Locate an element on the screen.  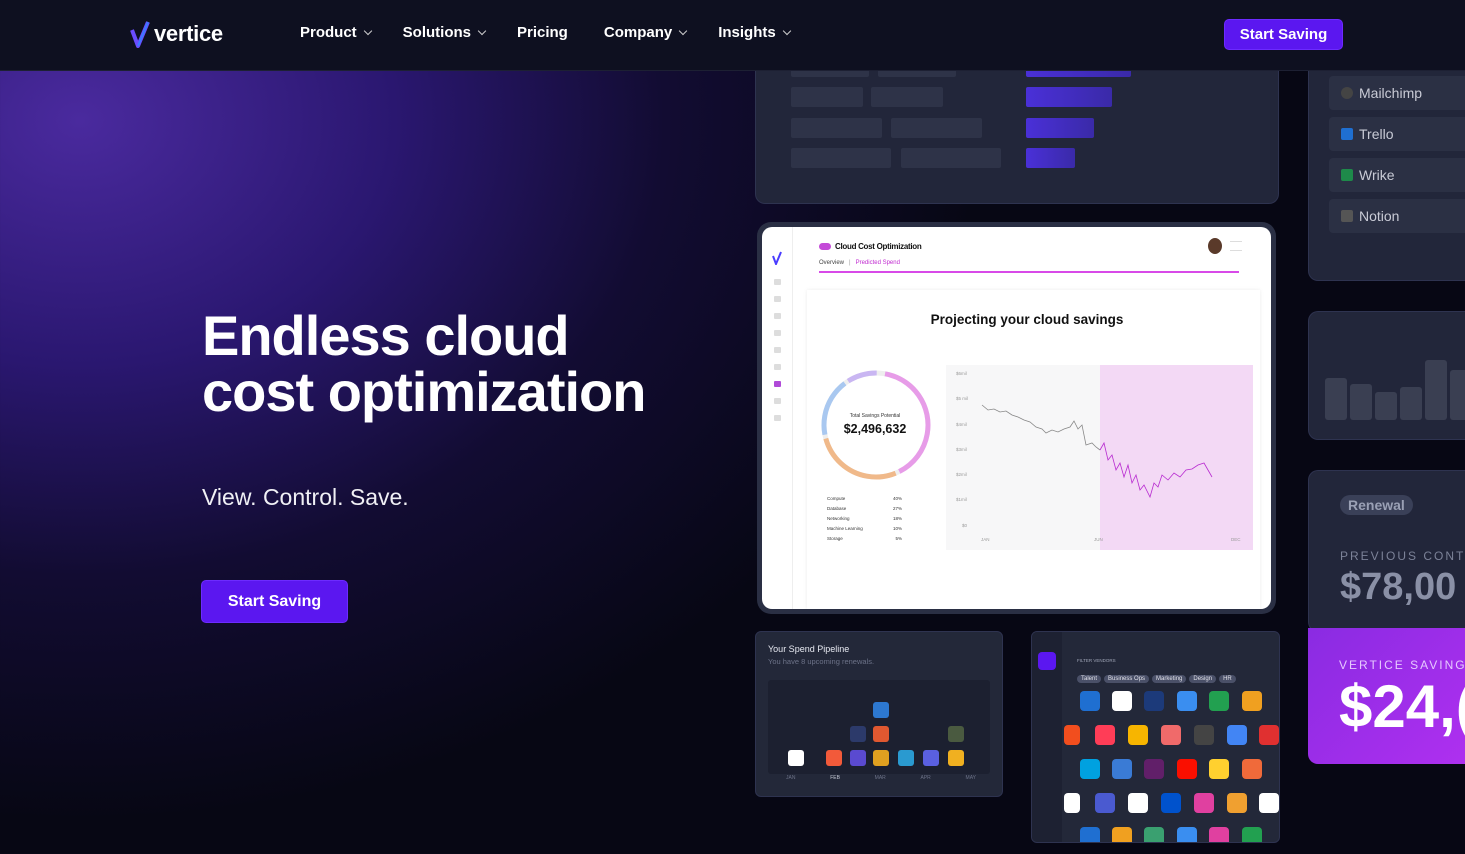
figma-icon is located at coordinates (1072, 735).